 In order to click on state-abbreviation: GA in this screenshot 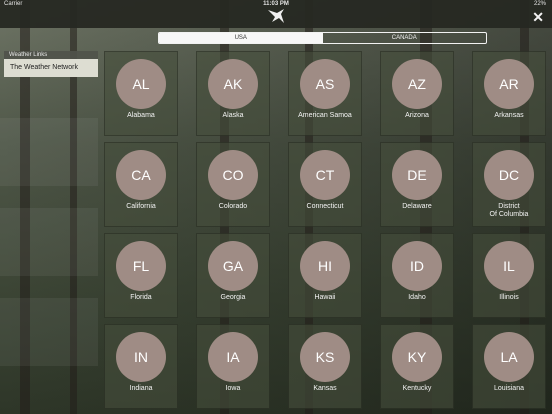, I will do `click(233, 266)`.